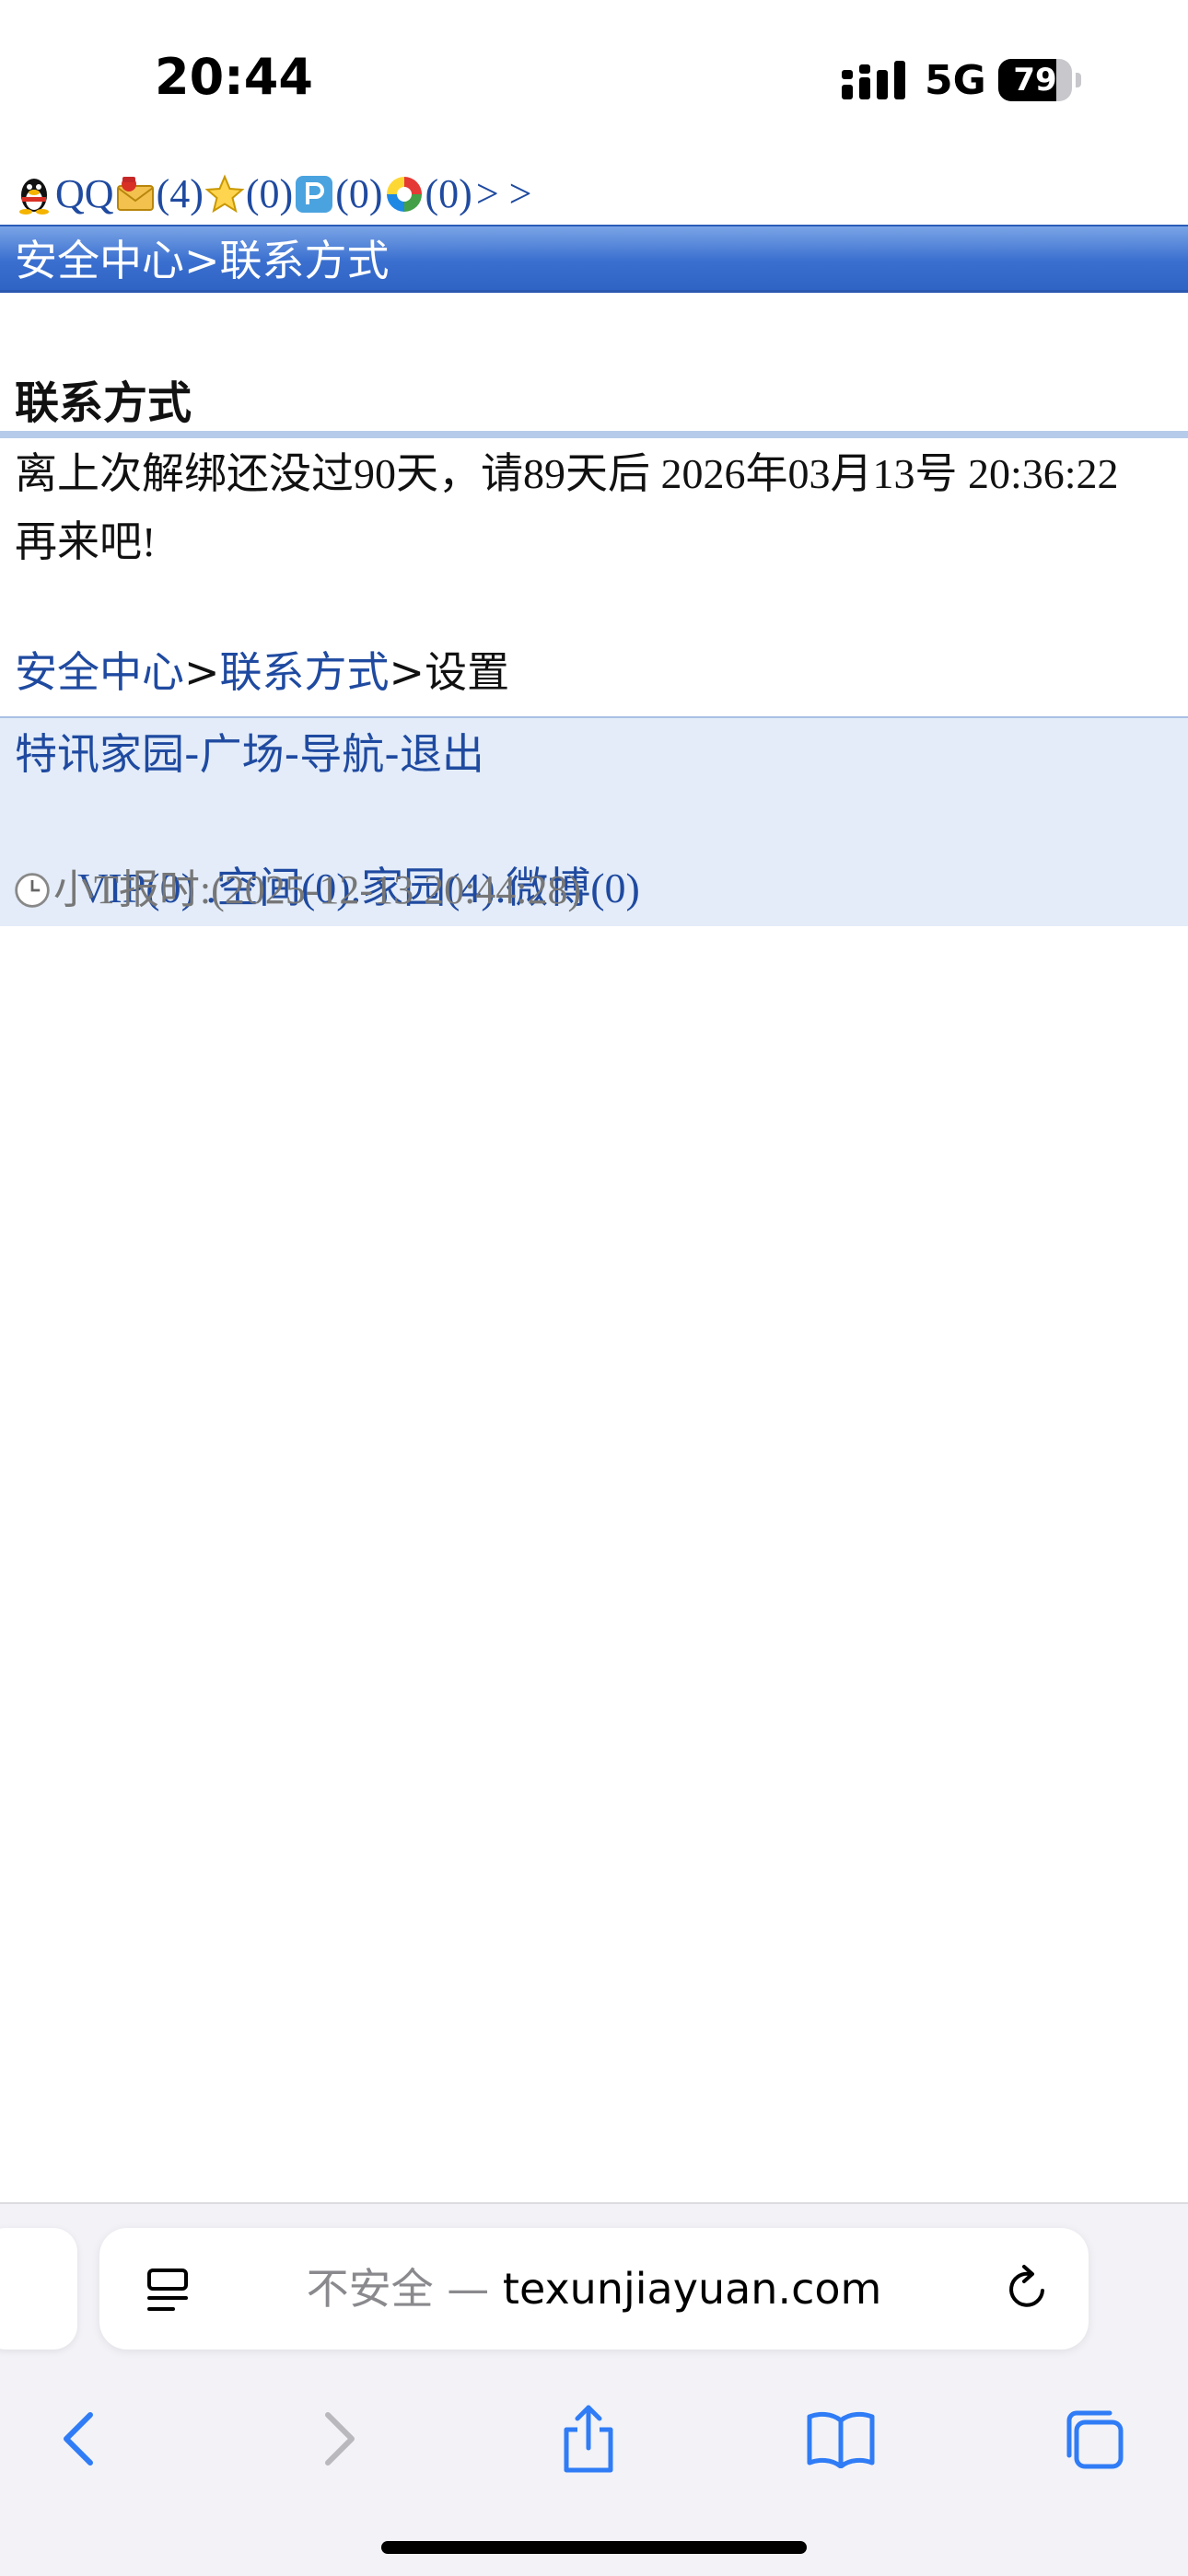 This screenshot has height=2576, width=1188. I want to click on breadcrumb-security-center: 安全中心, so click(99, 672).